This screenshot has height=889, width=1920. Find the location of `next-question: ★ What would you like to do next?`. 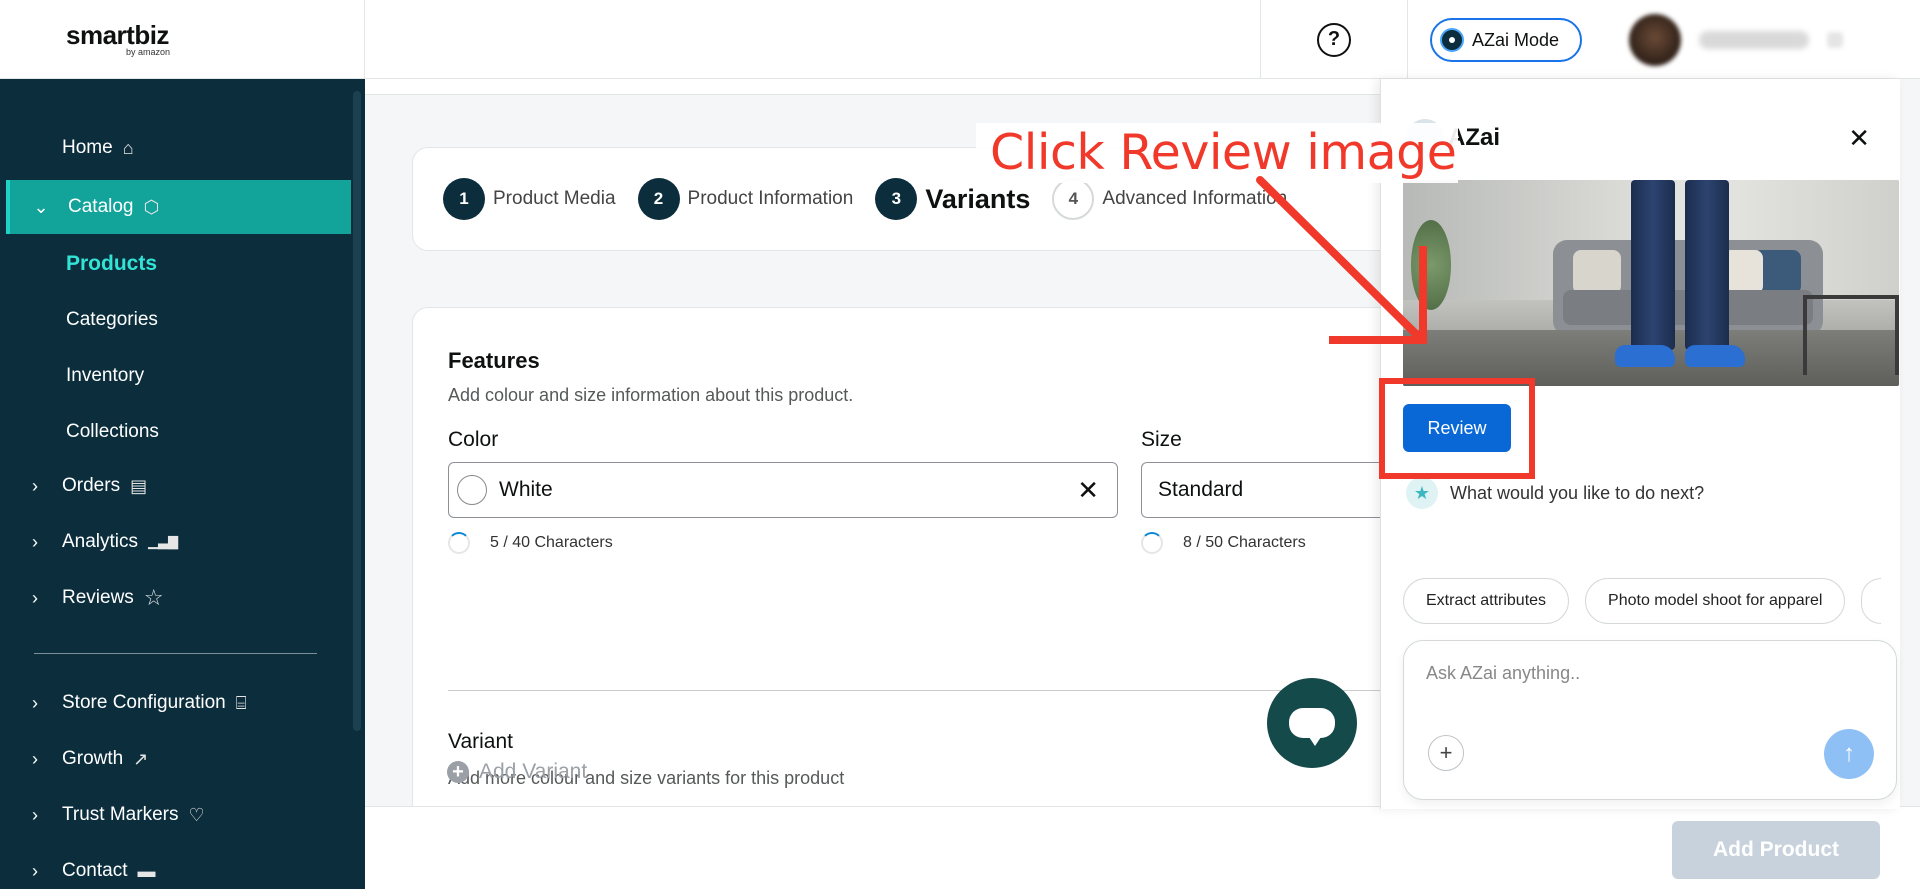

next-question: ★ What would you like to do next? is located at coordinates (1555, 493).